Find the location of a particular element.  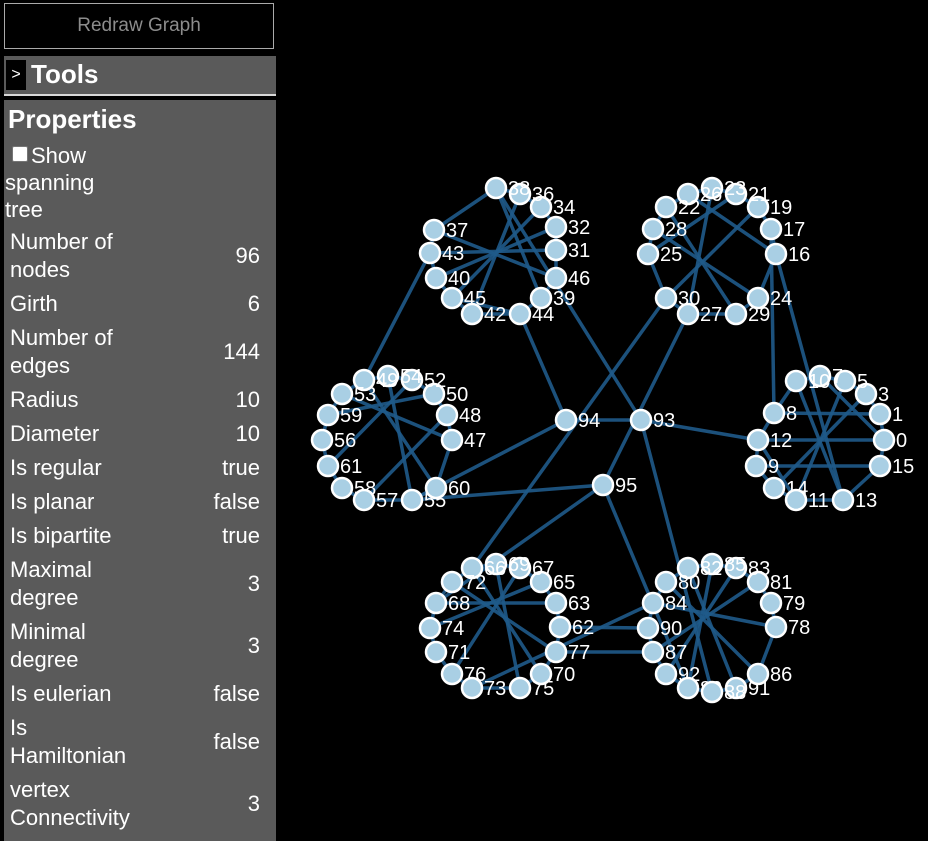

graph-node: 0 is located at coordinates (889, 440).